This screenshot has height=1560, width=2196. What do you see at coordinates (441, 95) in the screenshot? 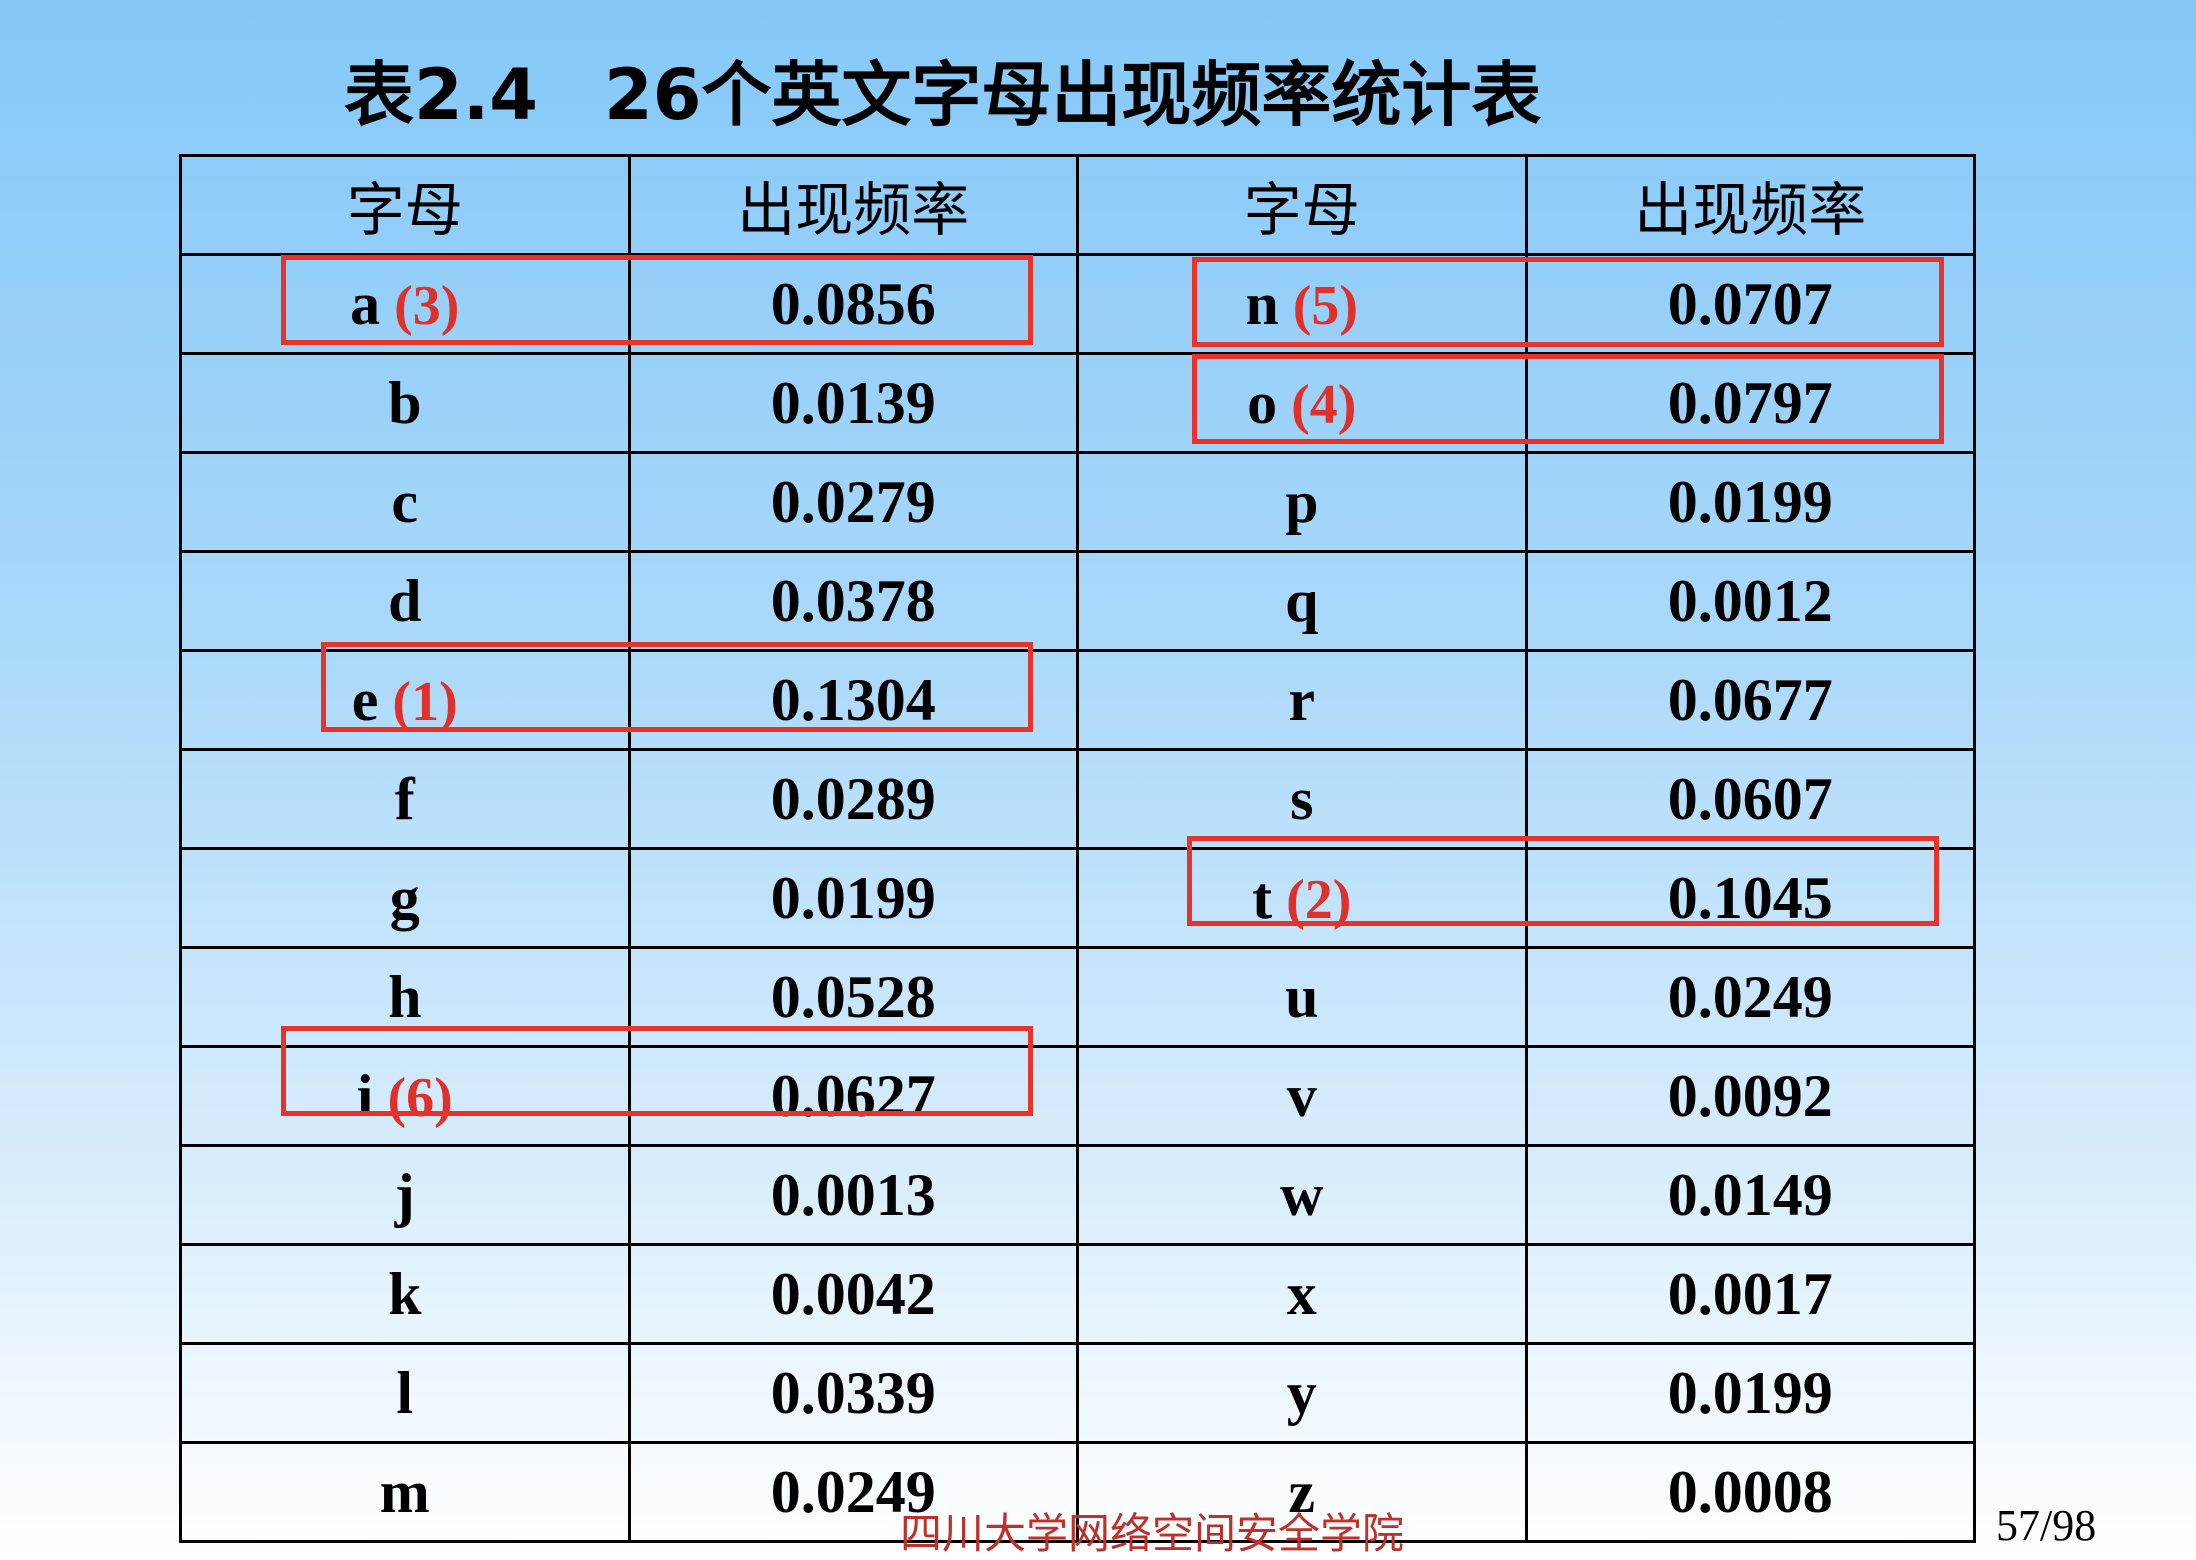
I see `table-number: 表2.4` at bounding box center [441, 95].